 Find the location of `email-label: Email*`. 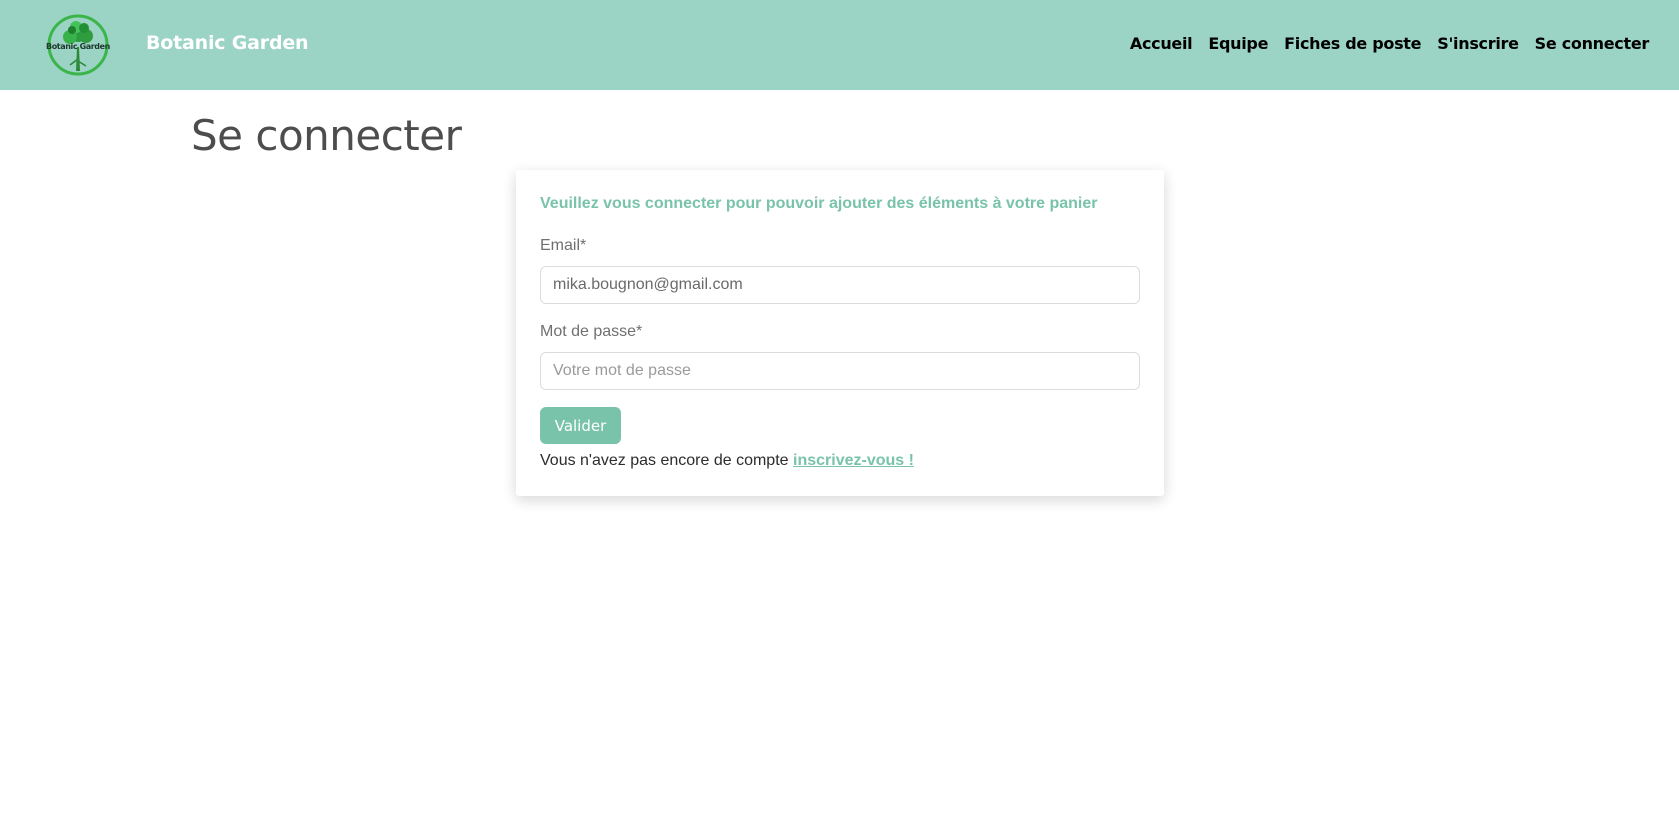

email-label: Email* is located at coordinates (563, 245).